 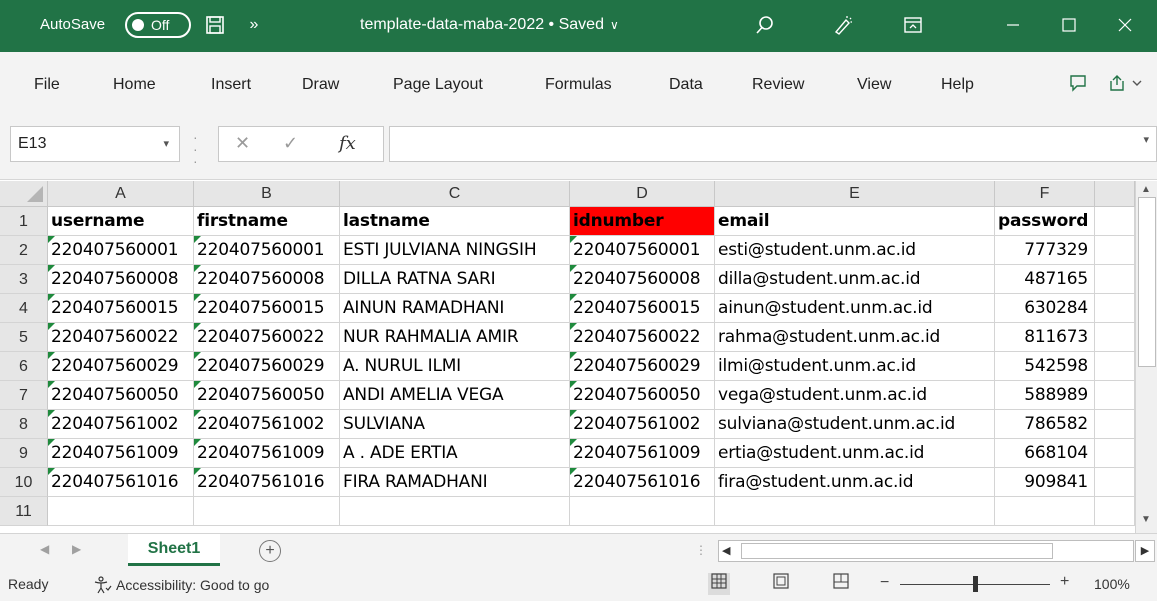 I want to click on cell-g6, so click(x=1115, y=366).